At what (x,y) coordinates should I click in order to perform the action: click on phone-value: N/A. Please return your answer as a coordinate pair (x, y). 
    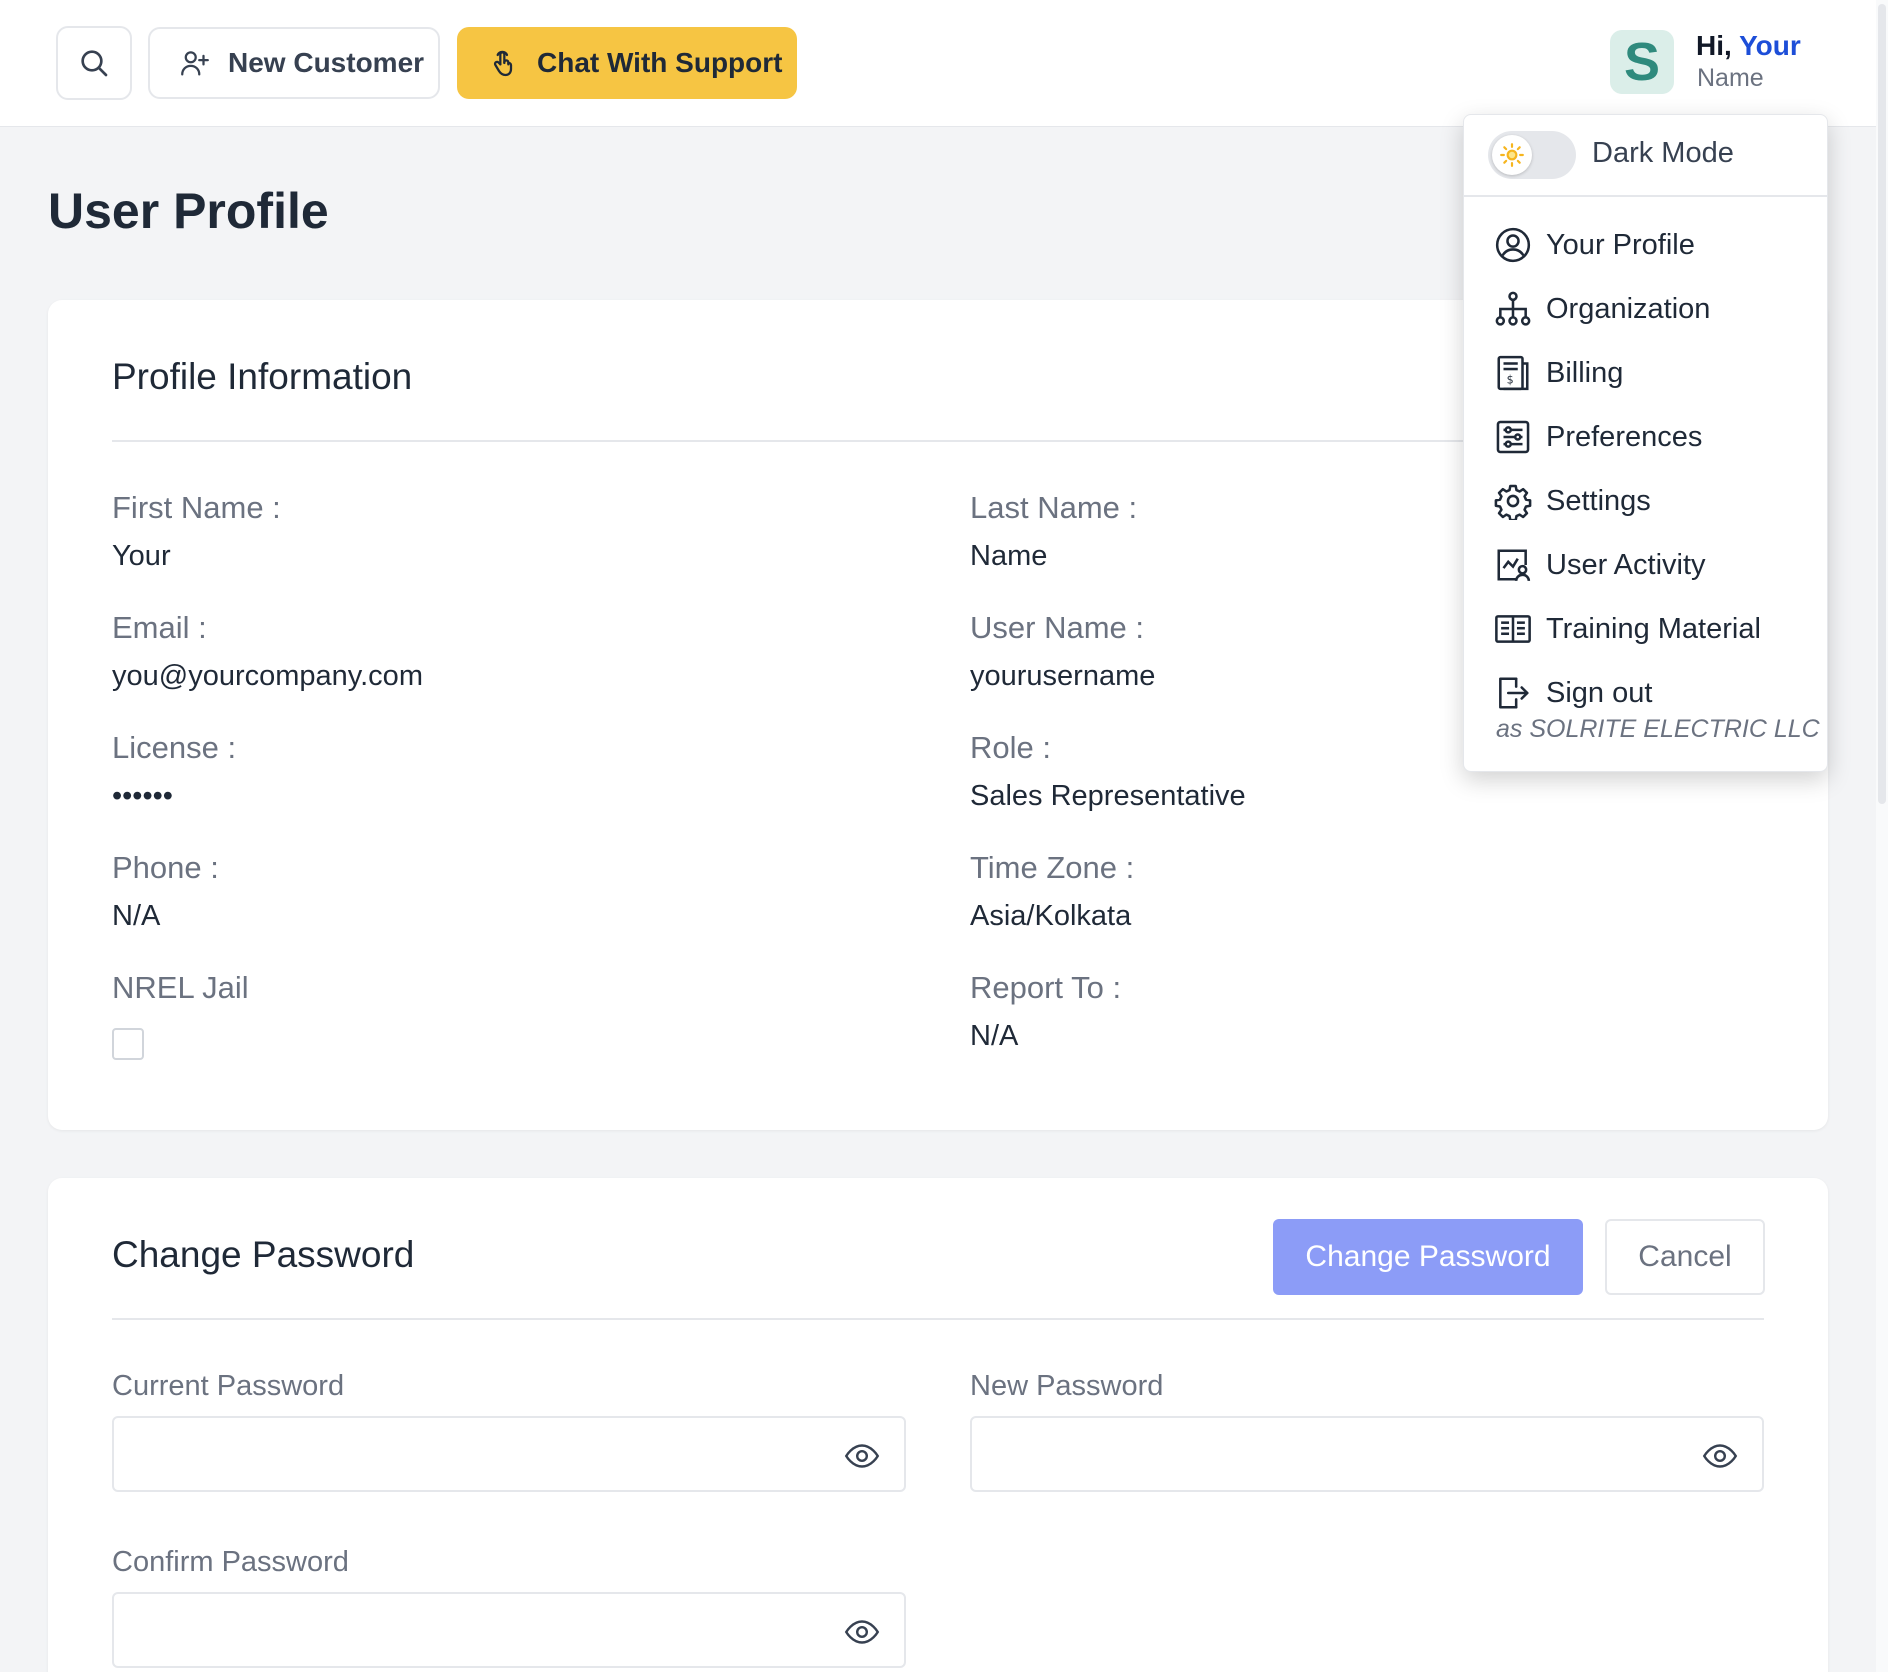
    Looking at the image, I should click on (136, 916).